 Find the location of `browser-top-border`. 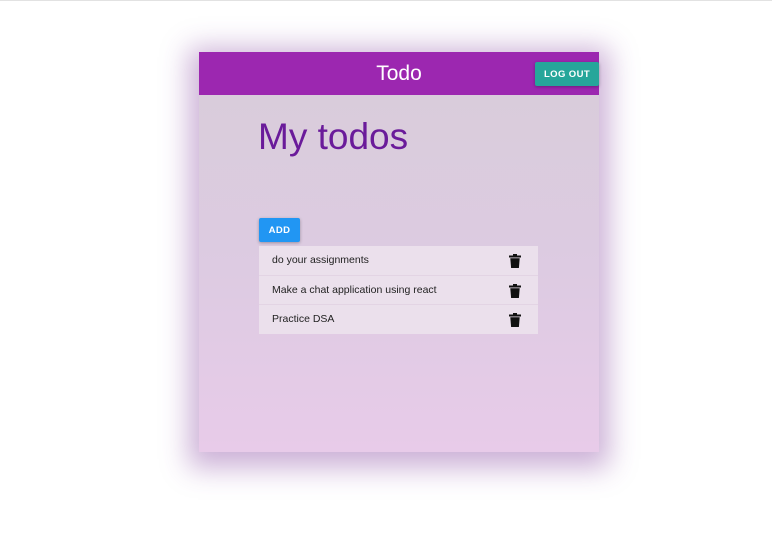

browser-top-border is located at coordinates (386, 0).